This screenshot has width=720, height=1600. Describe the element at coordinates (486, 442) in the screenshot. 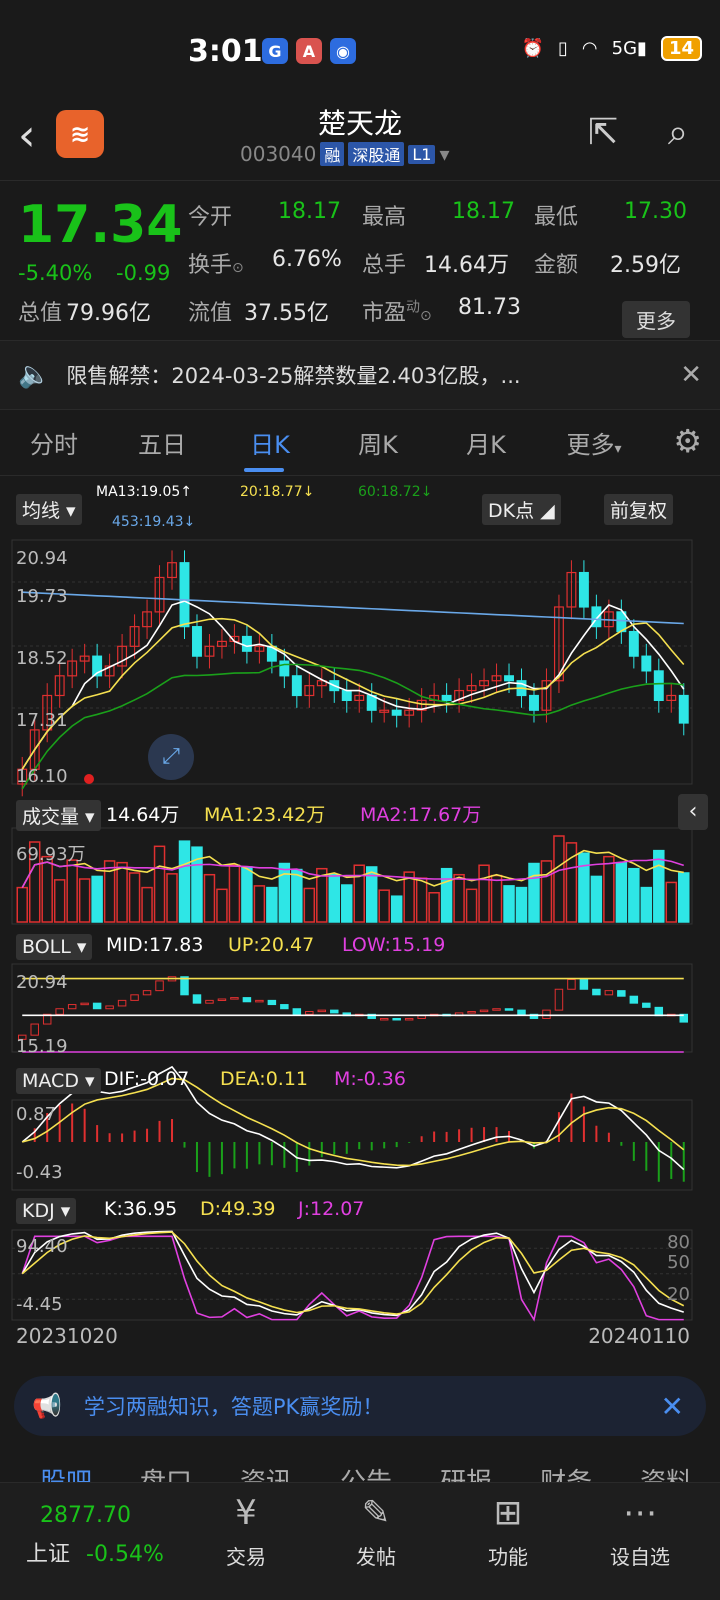

I see `tab-monthly-k: 月K` at that location.